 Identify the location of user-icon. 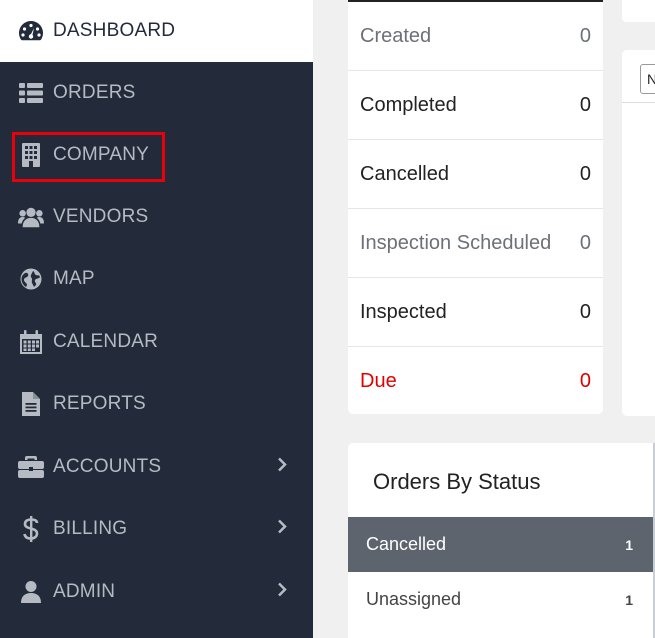
(31, 592).